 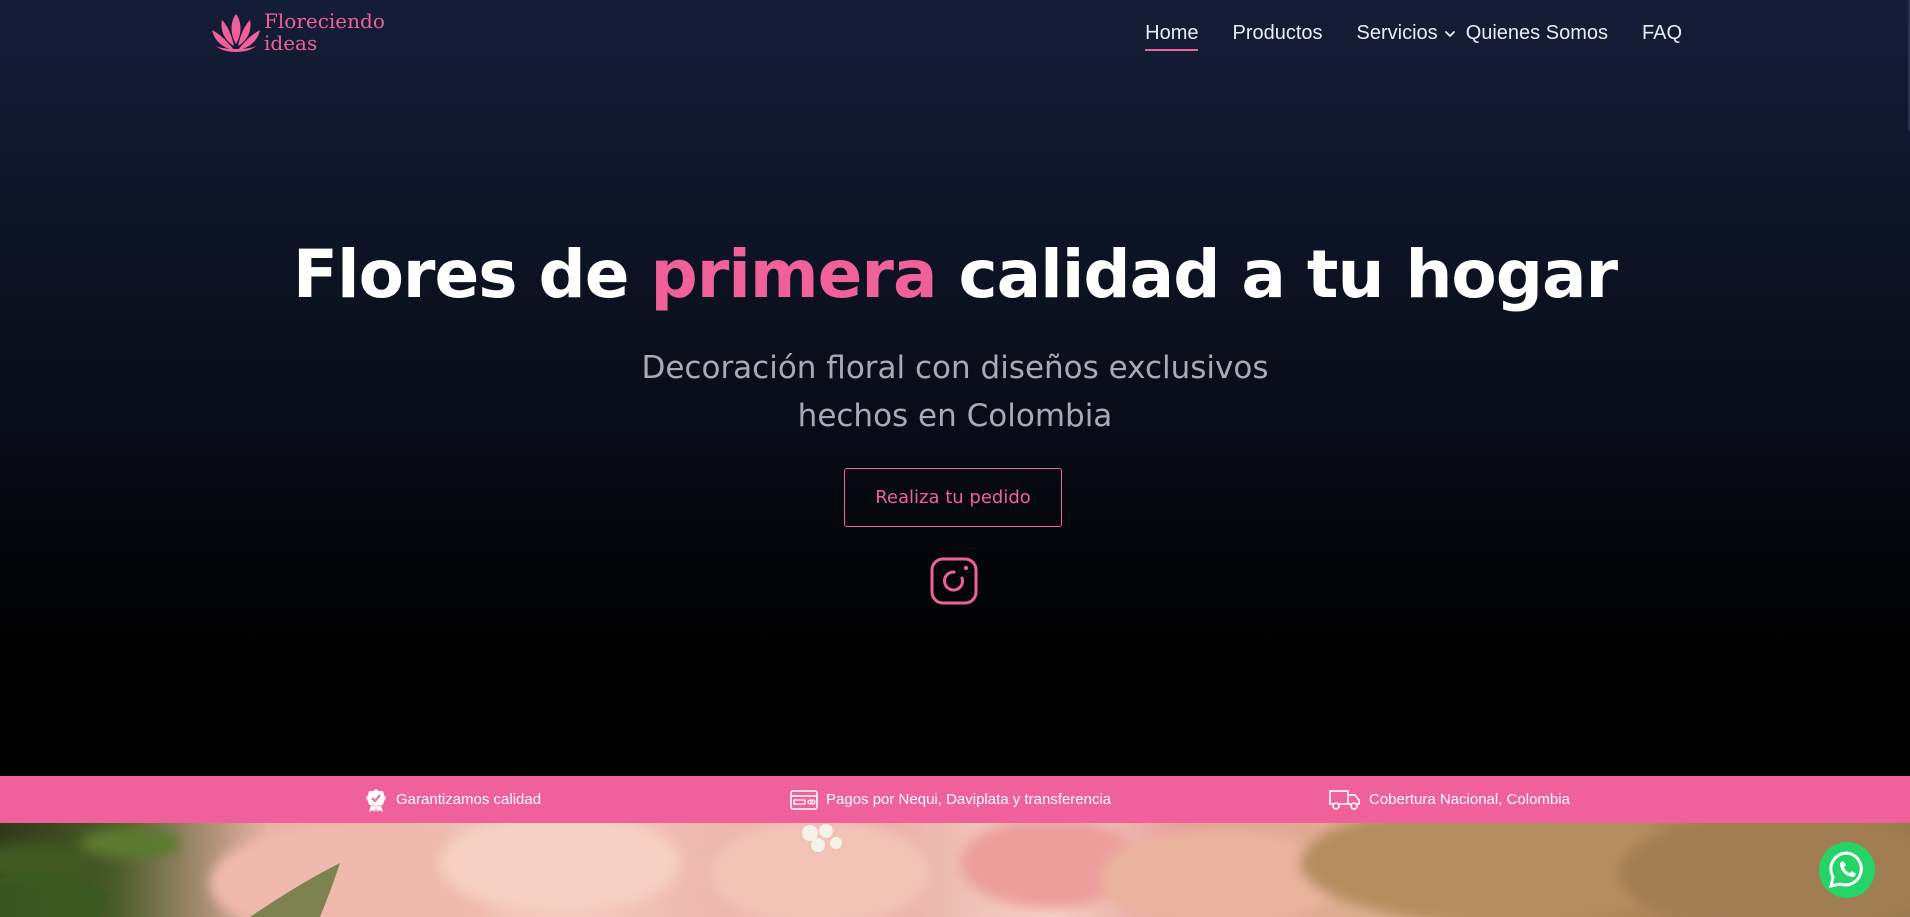 What do you see at coordinates (793, 274) in the screenshot?
I see `headline-accent: primera` at bounding box center [793, 274].